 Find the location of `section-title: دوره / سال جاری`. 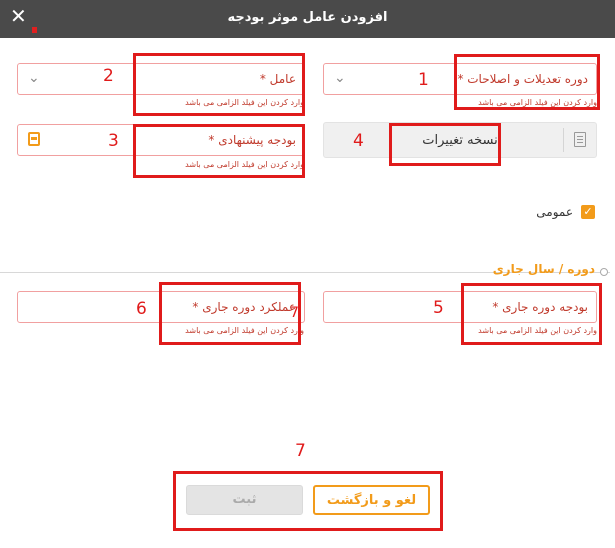

section-title: دوره / سال جاری is located at coordinates (543, 269).